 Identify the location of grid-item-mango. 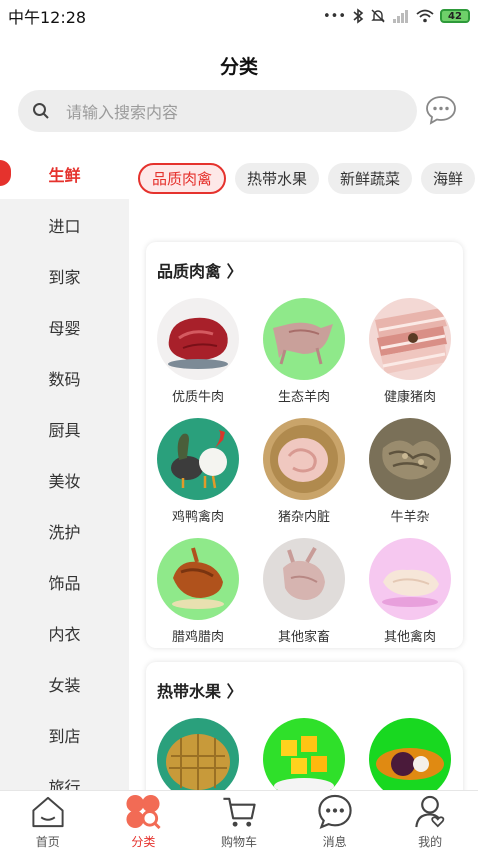
(304, 754).